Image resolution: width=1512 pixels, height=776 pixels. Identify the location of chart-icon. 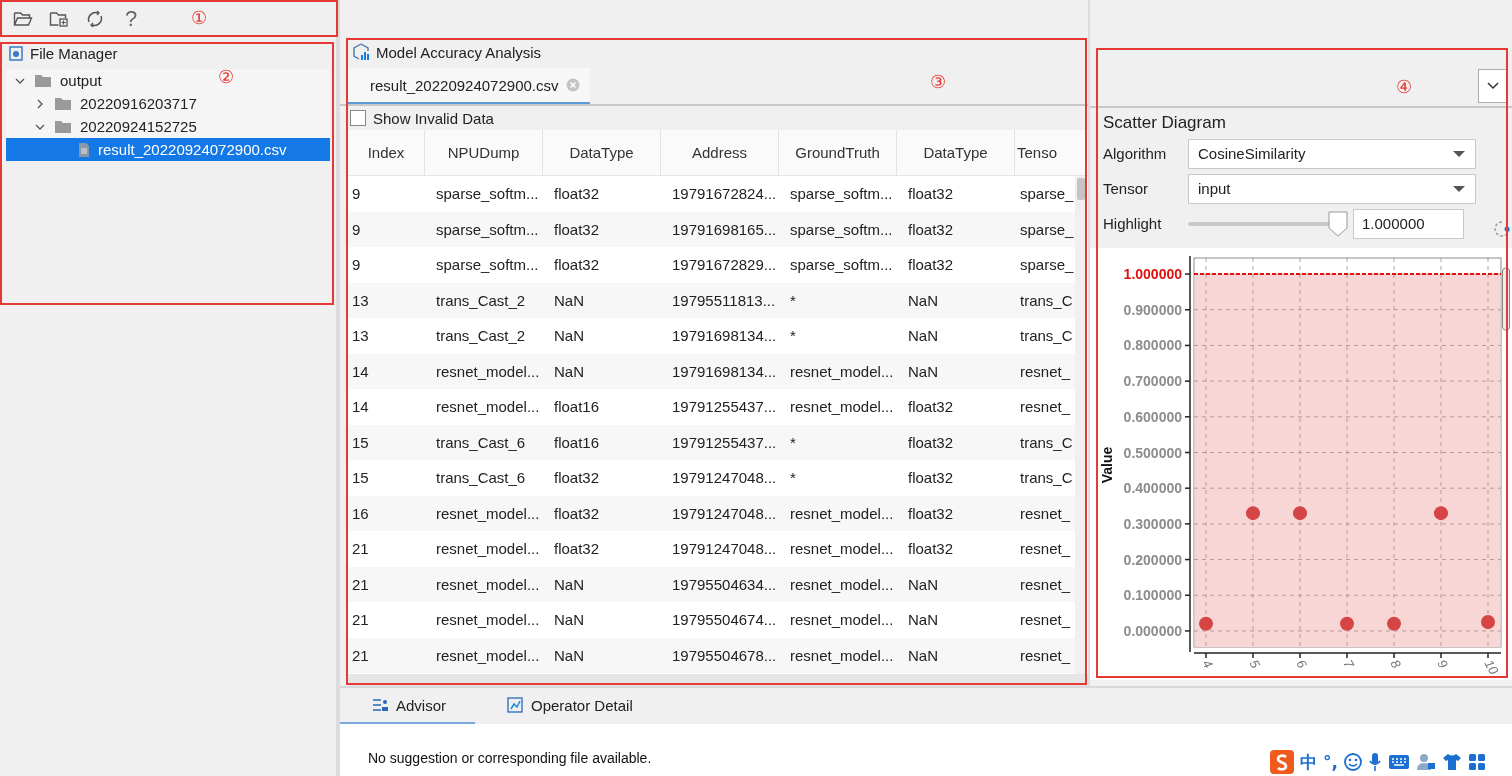
(515, 705).